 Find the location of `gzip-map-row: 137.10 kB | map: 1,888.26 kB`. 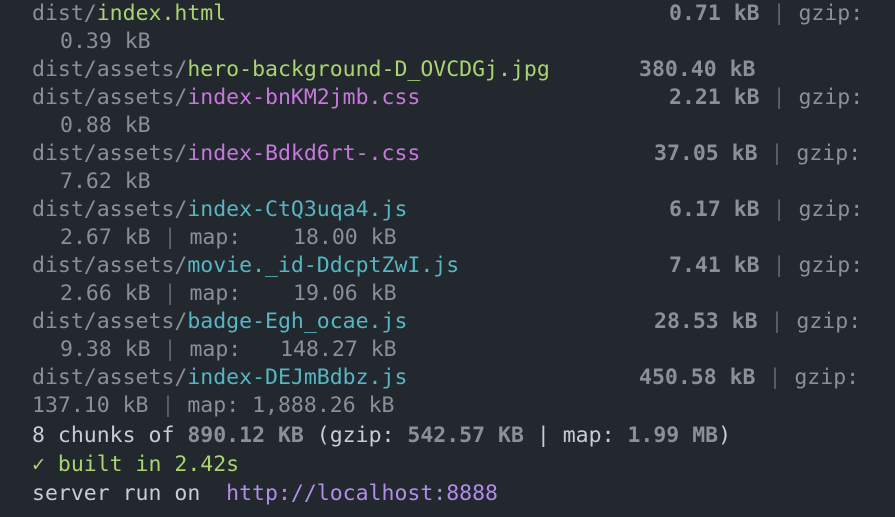

gzip-map-row: 137.10 kB | map: 1,888.26 kB is located at coordinates (213, 406).